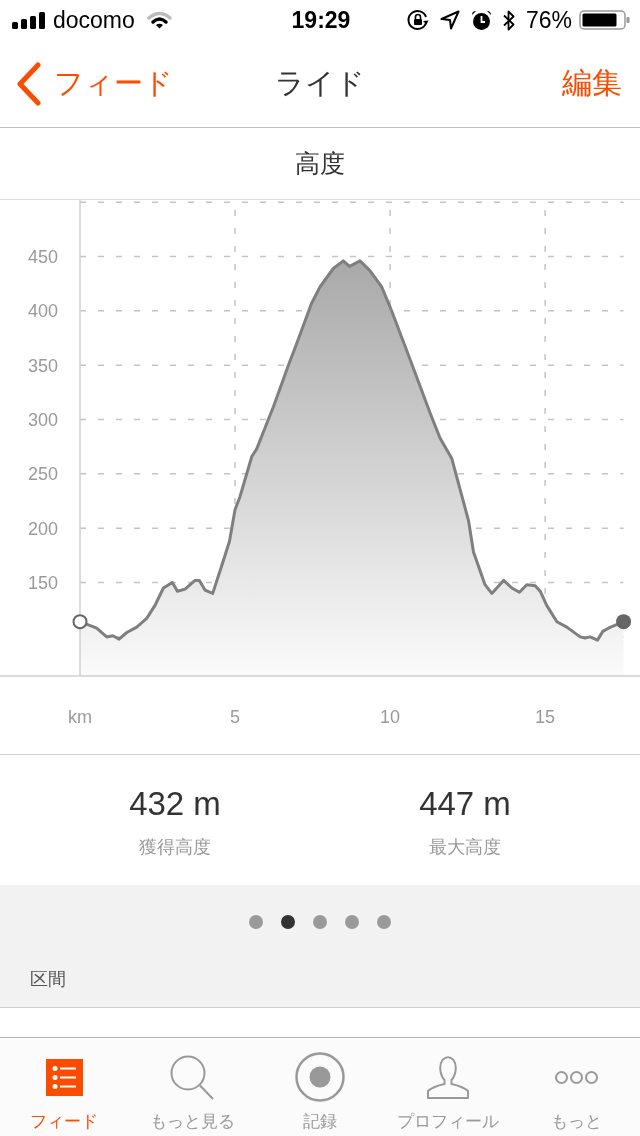 The height and width of the screenshot is (1136, 640). What do you see at coordinates (64, 1077) in the screenshot?
I see `list-icon` at bounding box center [64, 1077].